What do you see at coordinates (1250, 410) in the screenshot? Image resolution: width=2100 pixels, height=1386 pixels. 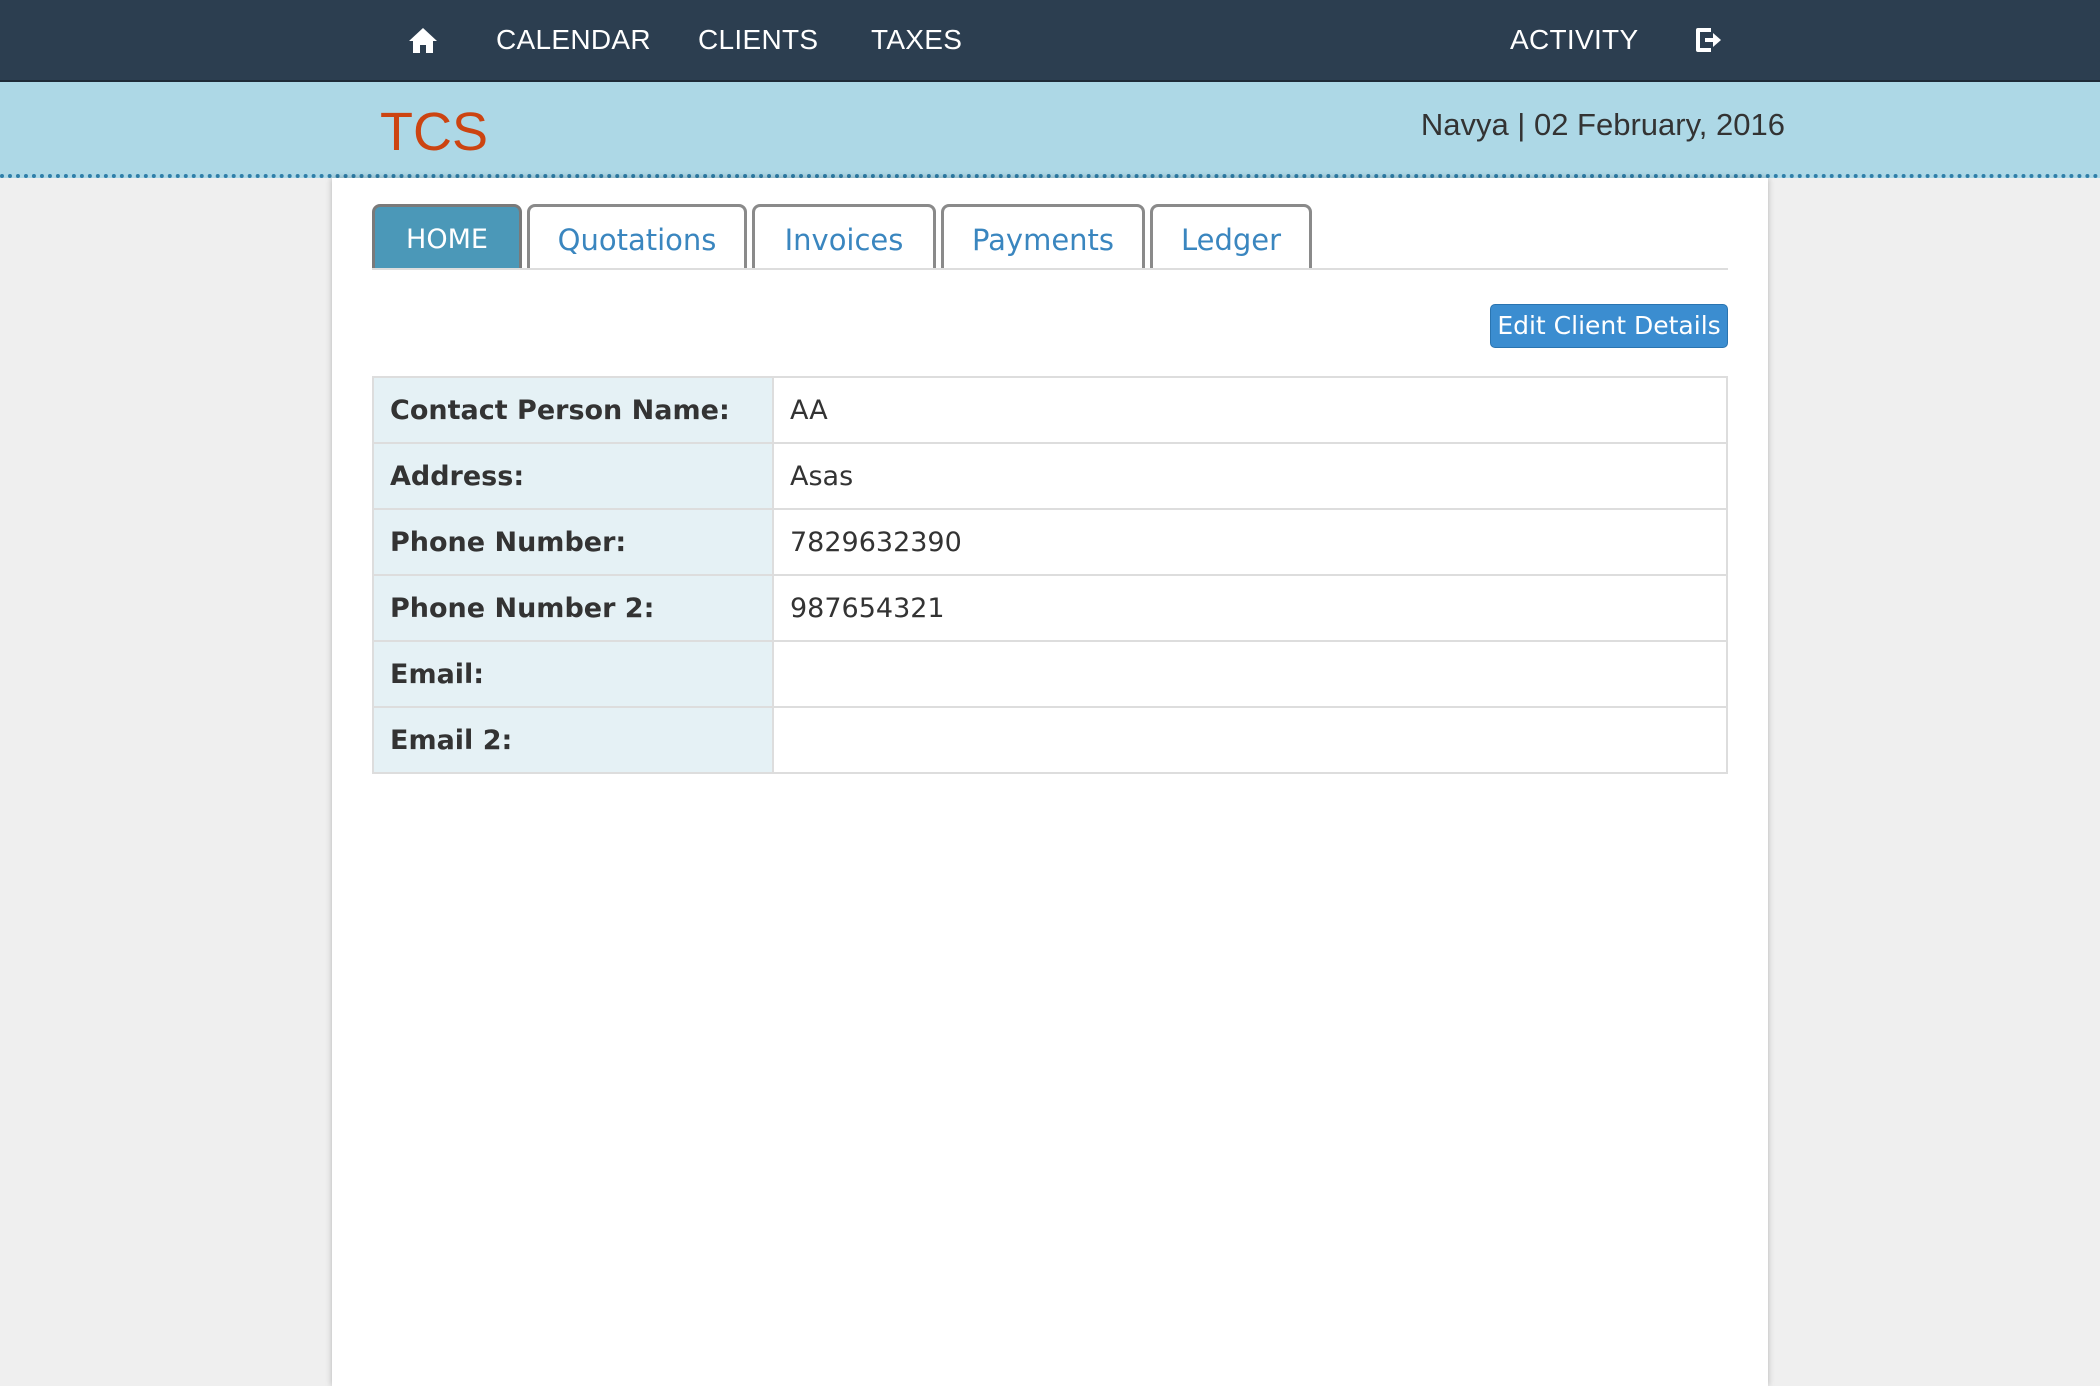 I see `row-value: AA` at bounding box center [1250, 410].